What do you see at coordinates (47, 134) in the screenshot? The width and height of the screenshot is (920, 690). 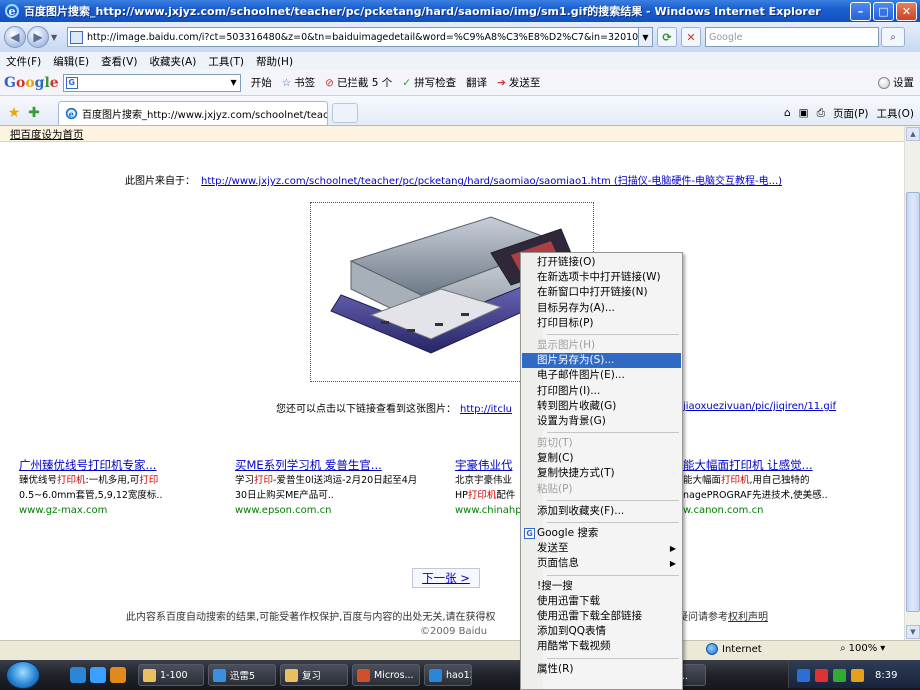 I see `set-homepage-link: 把百度设为首页` at bounding box center [47, 134].